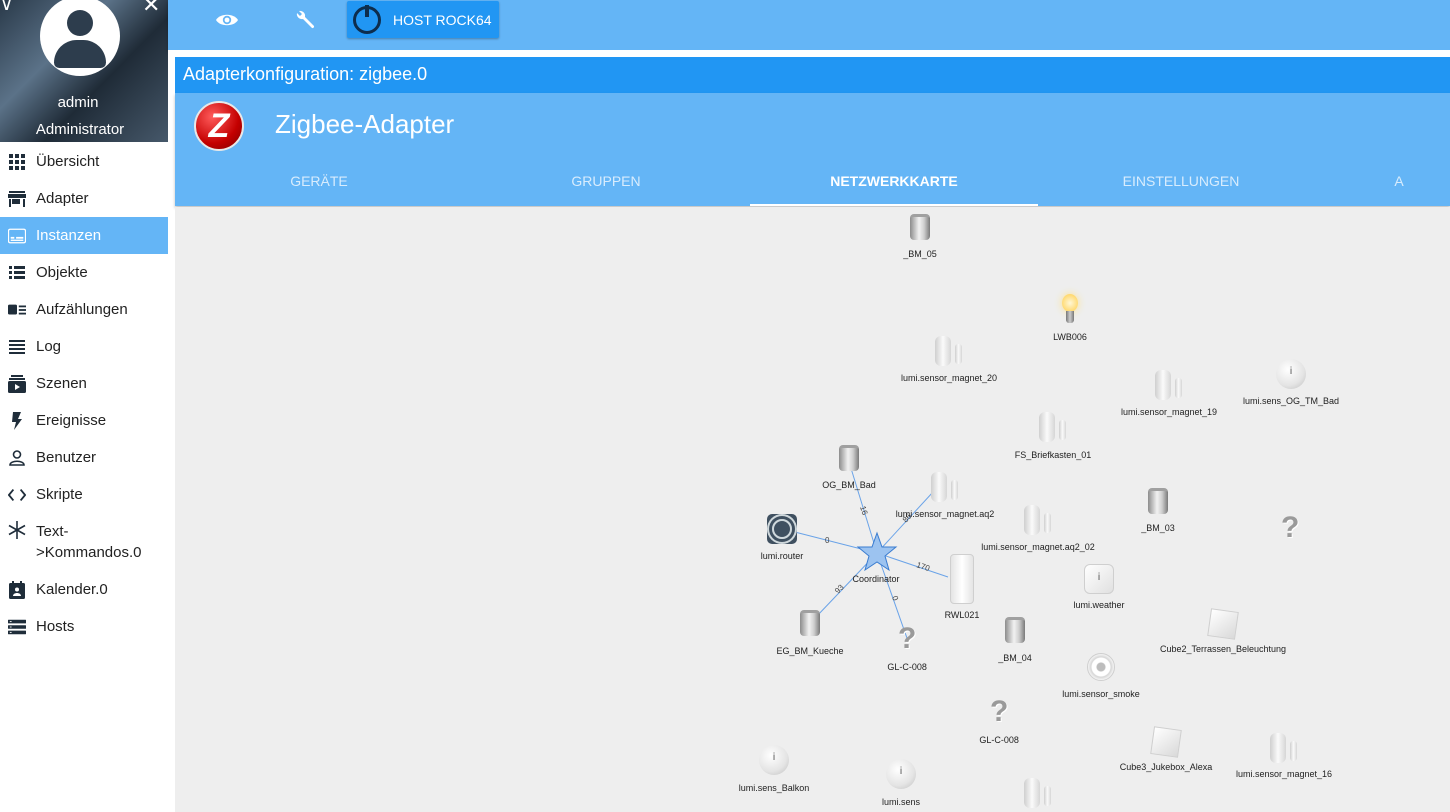 The image size is (1450, 812). What do you see at coordinates (72, 589) in the screenshot?
I see `sidebar-item-label: Kalender.0` at bounding box center [72, 589].